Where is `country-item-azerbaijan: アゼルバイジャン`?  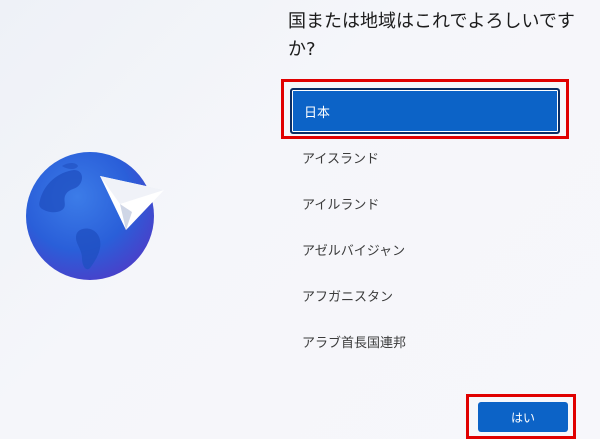
country-item-azerbaijan: アゼルバイジャン is located at coordinates (425, 249).